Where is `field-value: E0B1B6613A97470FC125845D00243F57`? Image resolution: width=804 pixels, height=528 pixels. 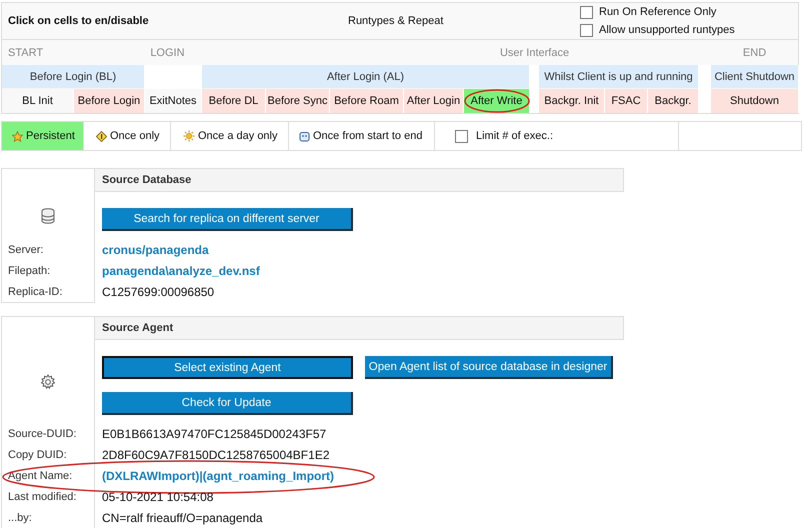
field-value: E0B1B6613A97470FC125845D00243F57 is located at coordinates (214, 433).